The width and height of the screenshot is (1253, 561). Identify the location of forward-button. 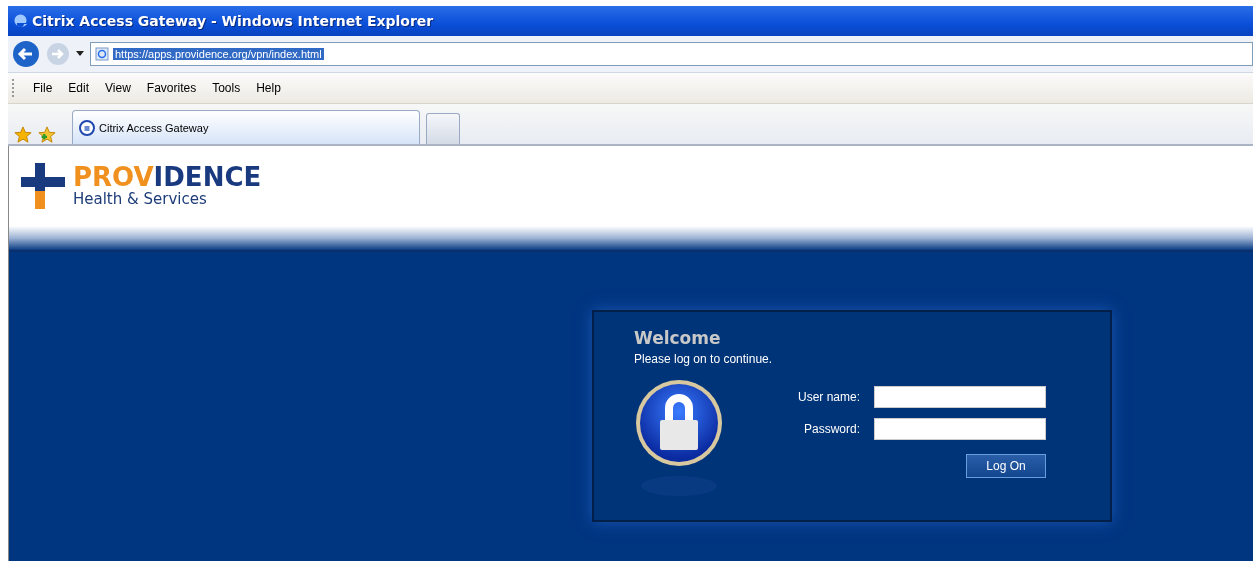
(58, 54).